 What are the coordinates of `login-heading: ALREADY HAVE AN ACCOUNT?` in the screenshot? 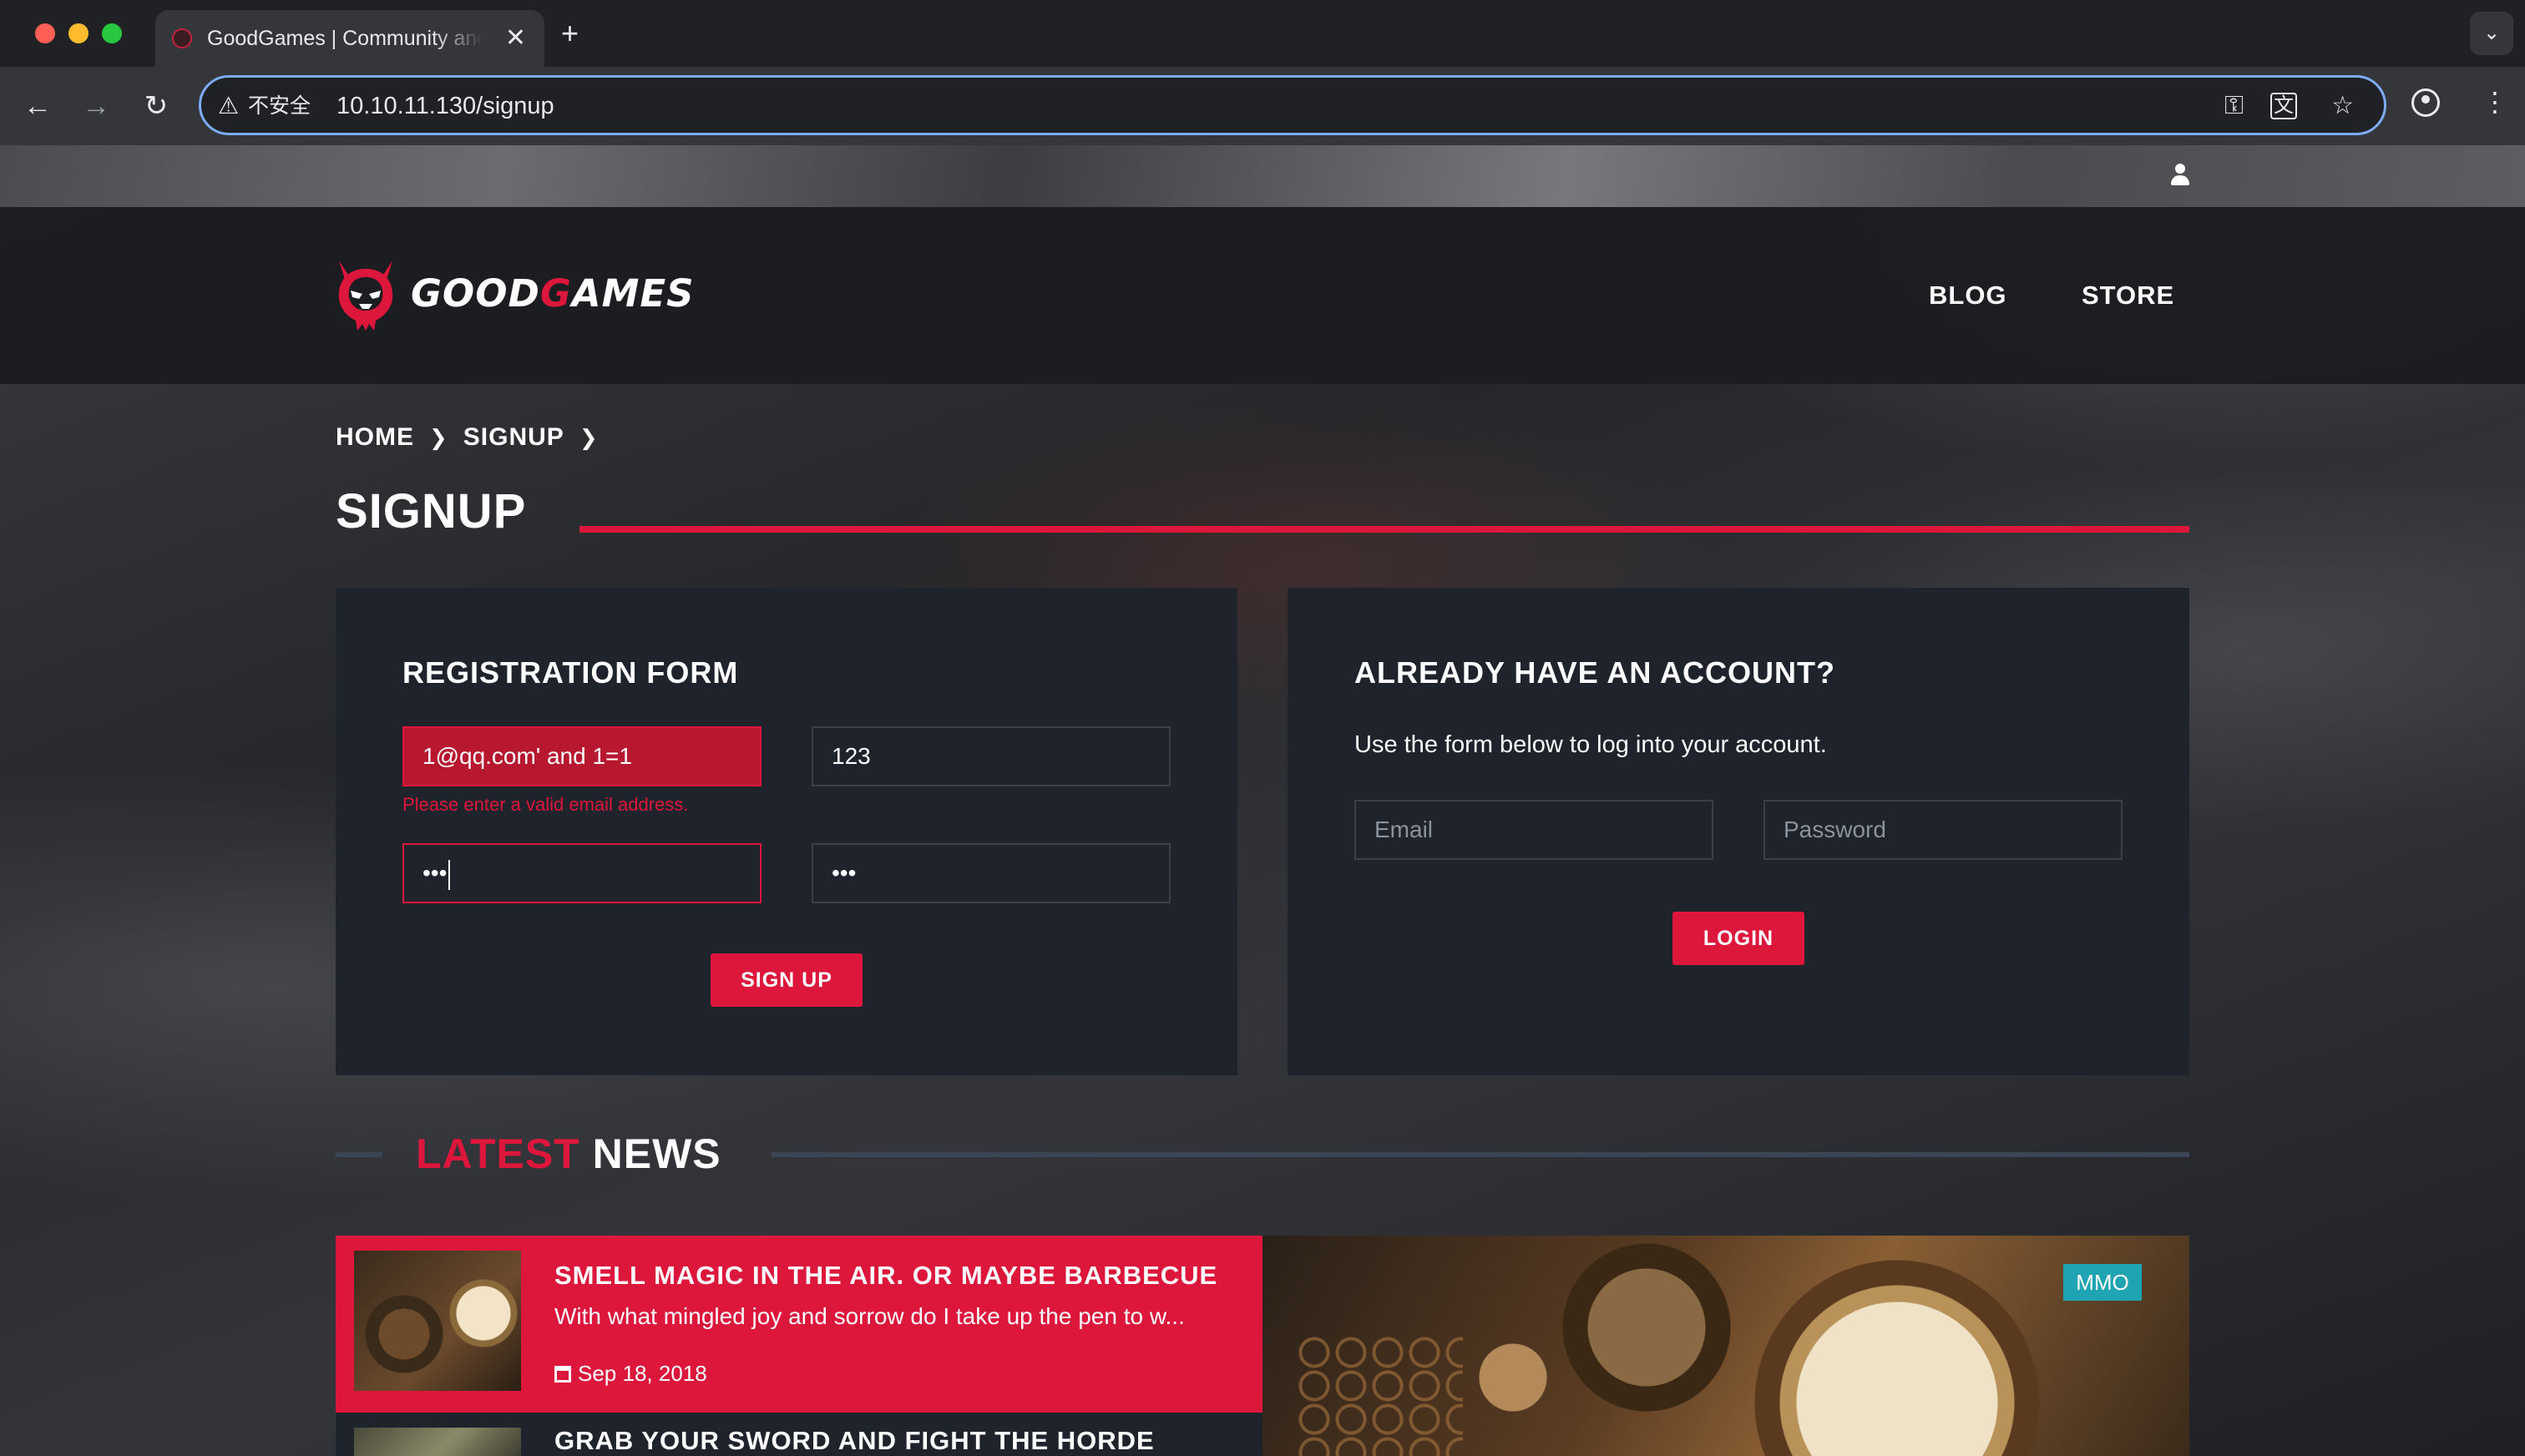 It's located at (1595, 672).